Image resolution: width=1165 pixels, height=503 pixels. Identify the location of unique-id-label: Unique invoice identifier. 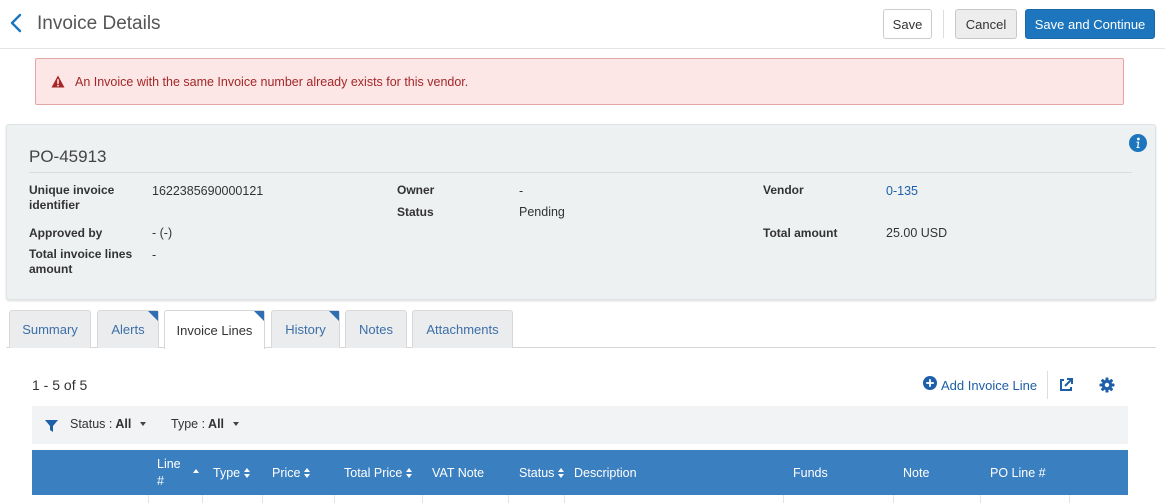
(72, 197).